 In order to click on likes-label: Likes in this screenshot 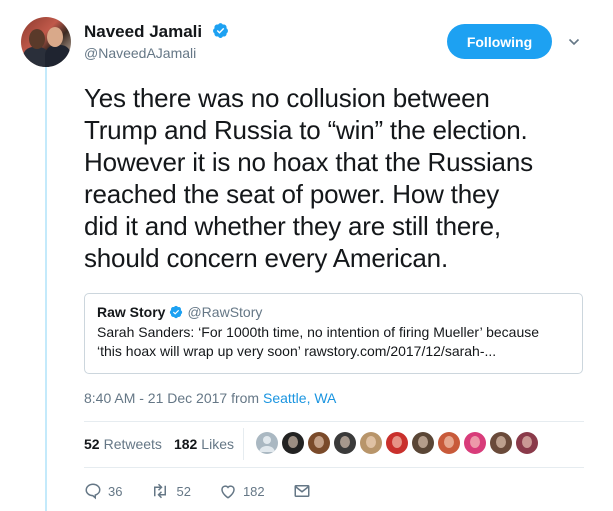, I will do `click(217, 444)`.